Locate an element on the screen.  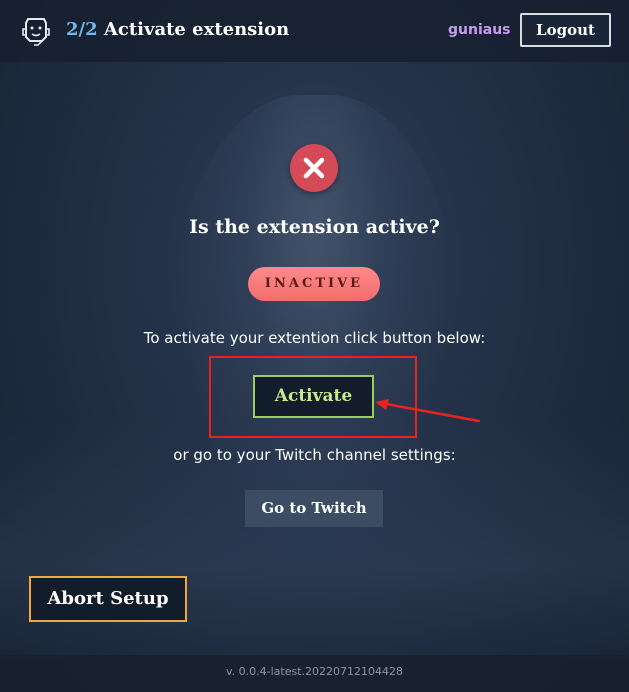
footer-bar: v. 0.0.4-latest.20220712104428 is located at coordinates (314, 673).